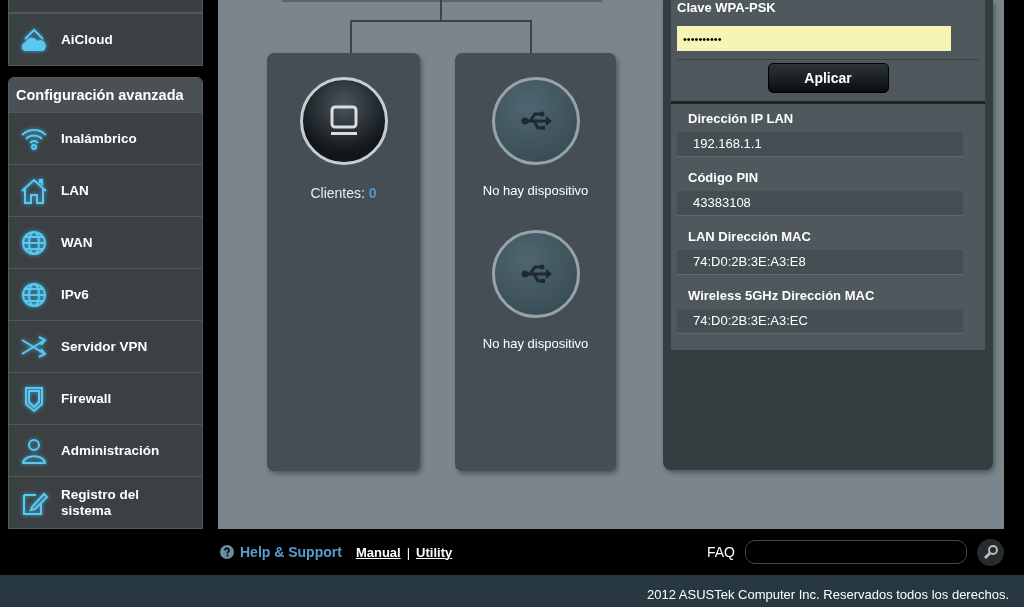 This screenshot has width=1024, height=607. Describe the element at coordinates (820, 262) in the screenshot. I see `info-value: 74:D0:2B:3E:A3:E8` at that location.